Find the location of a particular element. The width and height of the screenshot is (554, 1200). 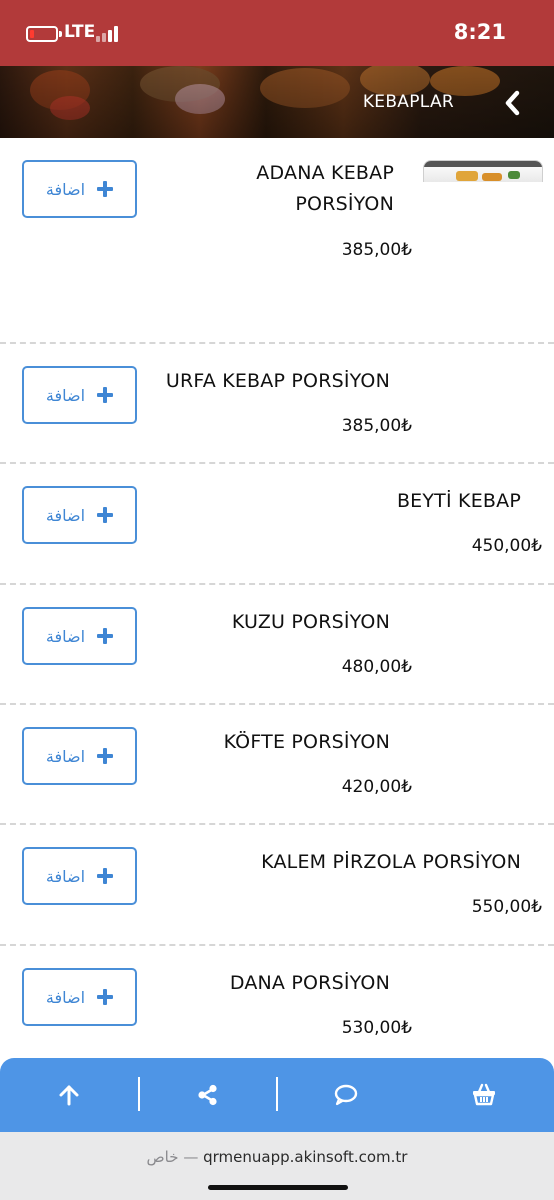

menu-item: اضافة URFA KEBAP PORSİYON 385,00₺ is located at coordinates (277, 404).